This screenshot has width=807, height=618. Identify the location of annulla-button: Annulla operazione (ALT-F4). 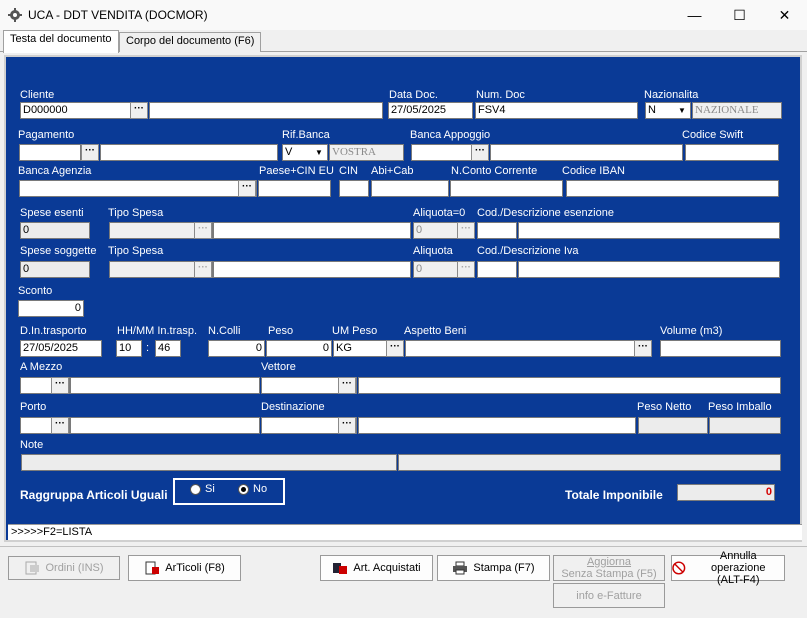
(728, 568).